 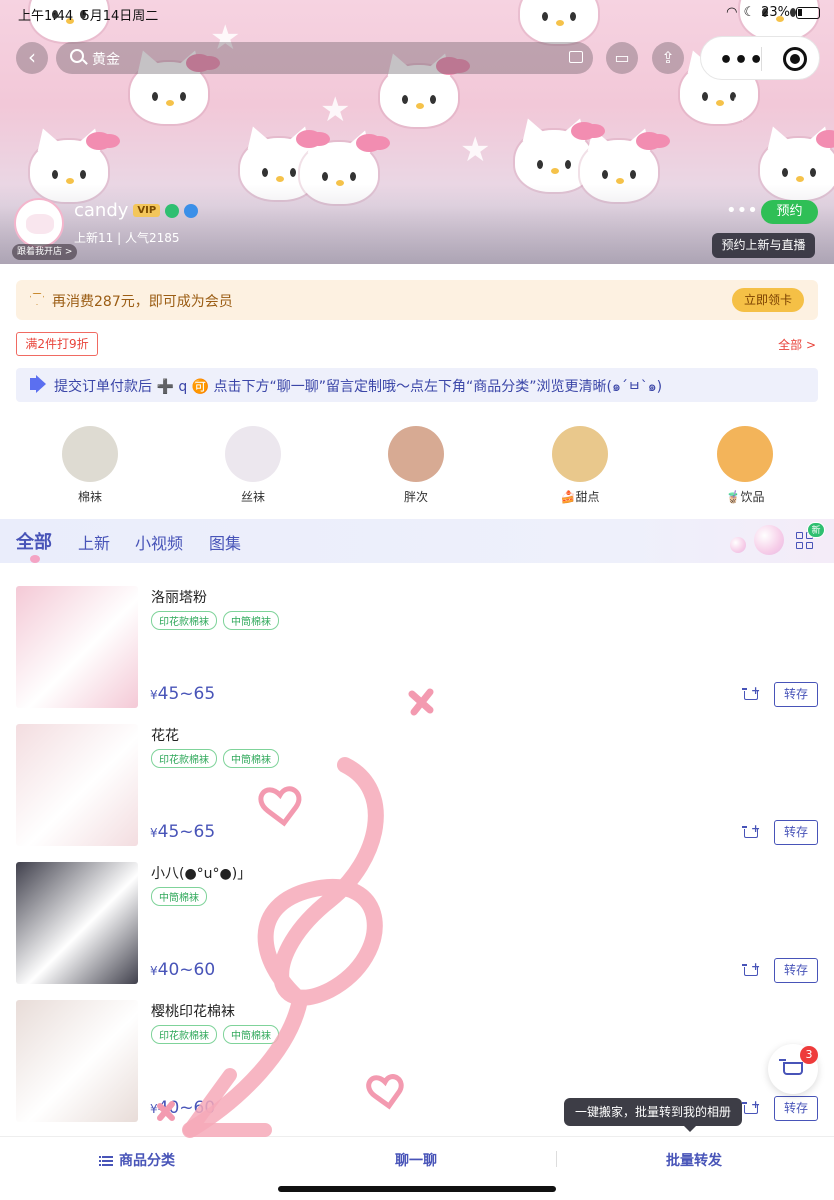 What do you see at coordinates (101, 210) in the screenshot?
I see `shop-name: candy` at bounding box center [101, 210].